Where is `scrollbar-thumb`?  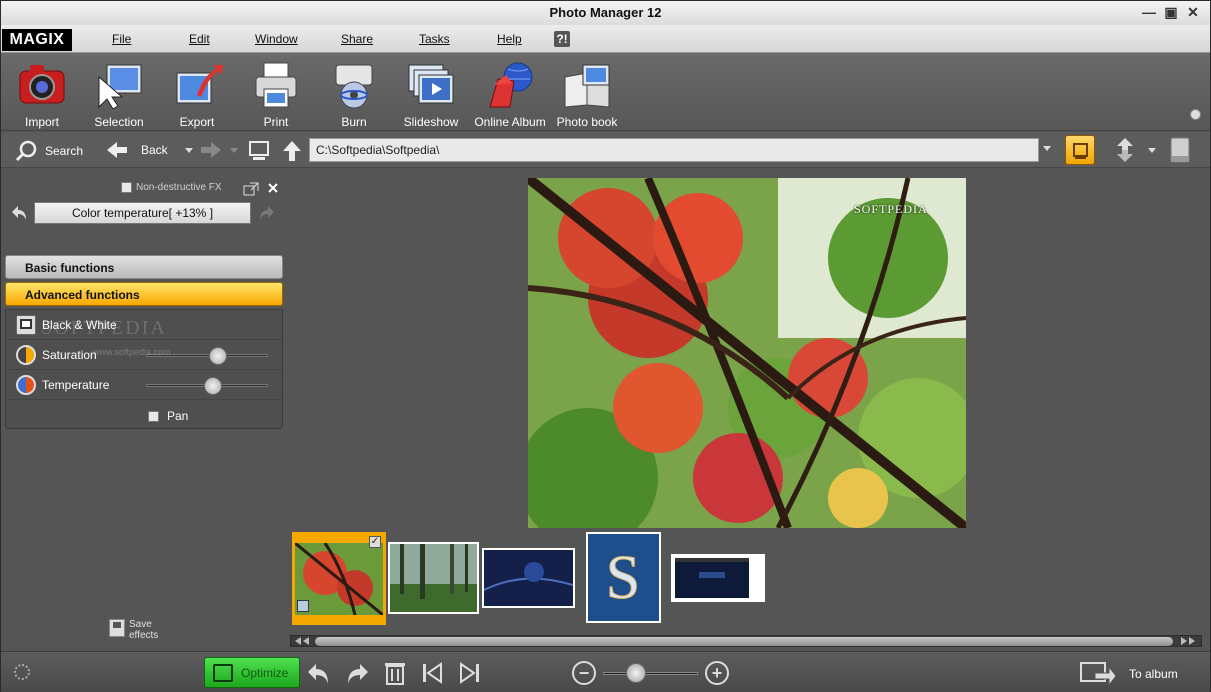 scrollbar-thumb is located at coordinates (744, 641).